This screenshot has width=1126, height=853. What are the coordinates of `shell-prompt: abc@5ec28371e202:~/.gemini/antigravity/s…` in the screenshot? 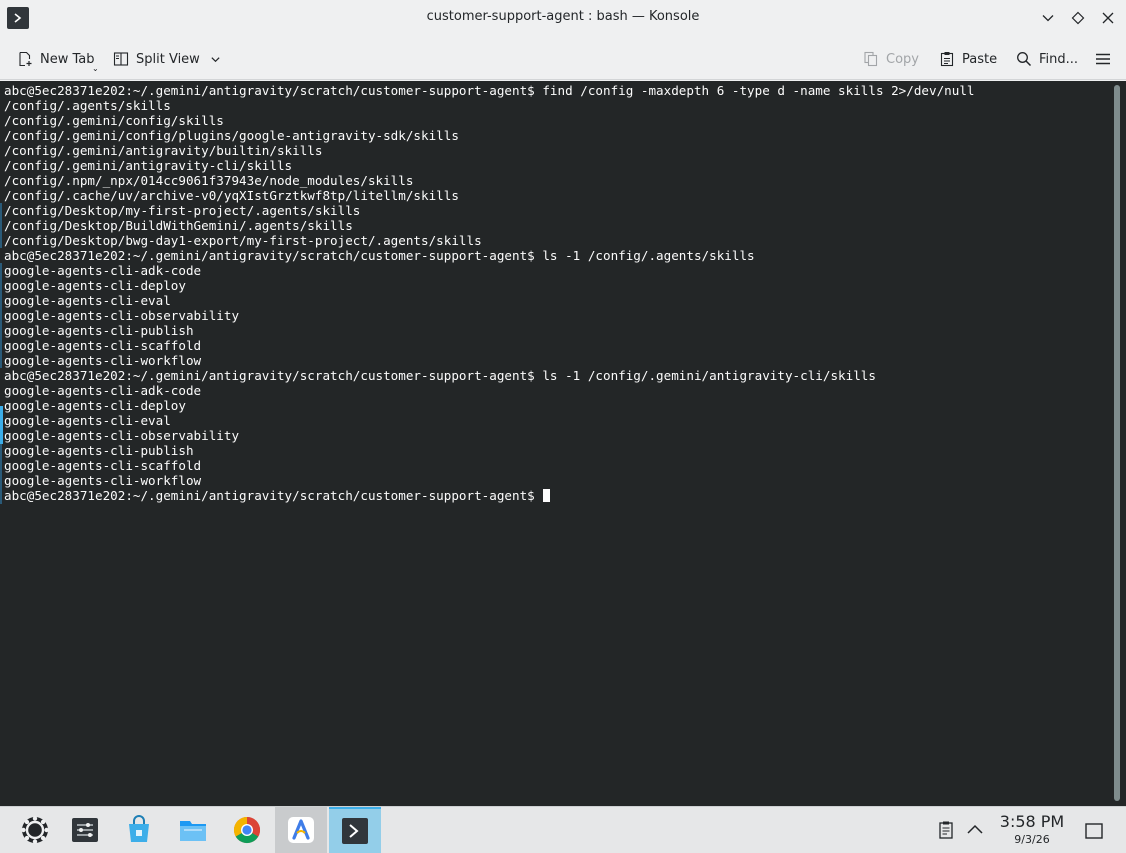 It's located at (273, 495).